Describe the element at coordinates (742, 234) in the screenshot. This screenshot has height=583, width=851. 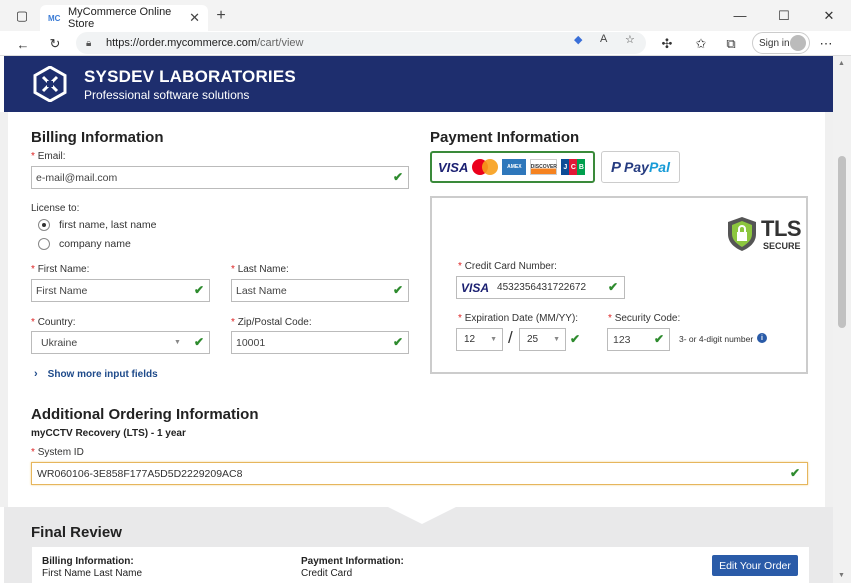
I see `shield-lock-icon` at that location.